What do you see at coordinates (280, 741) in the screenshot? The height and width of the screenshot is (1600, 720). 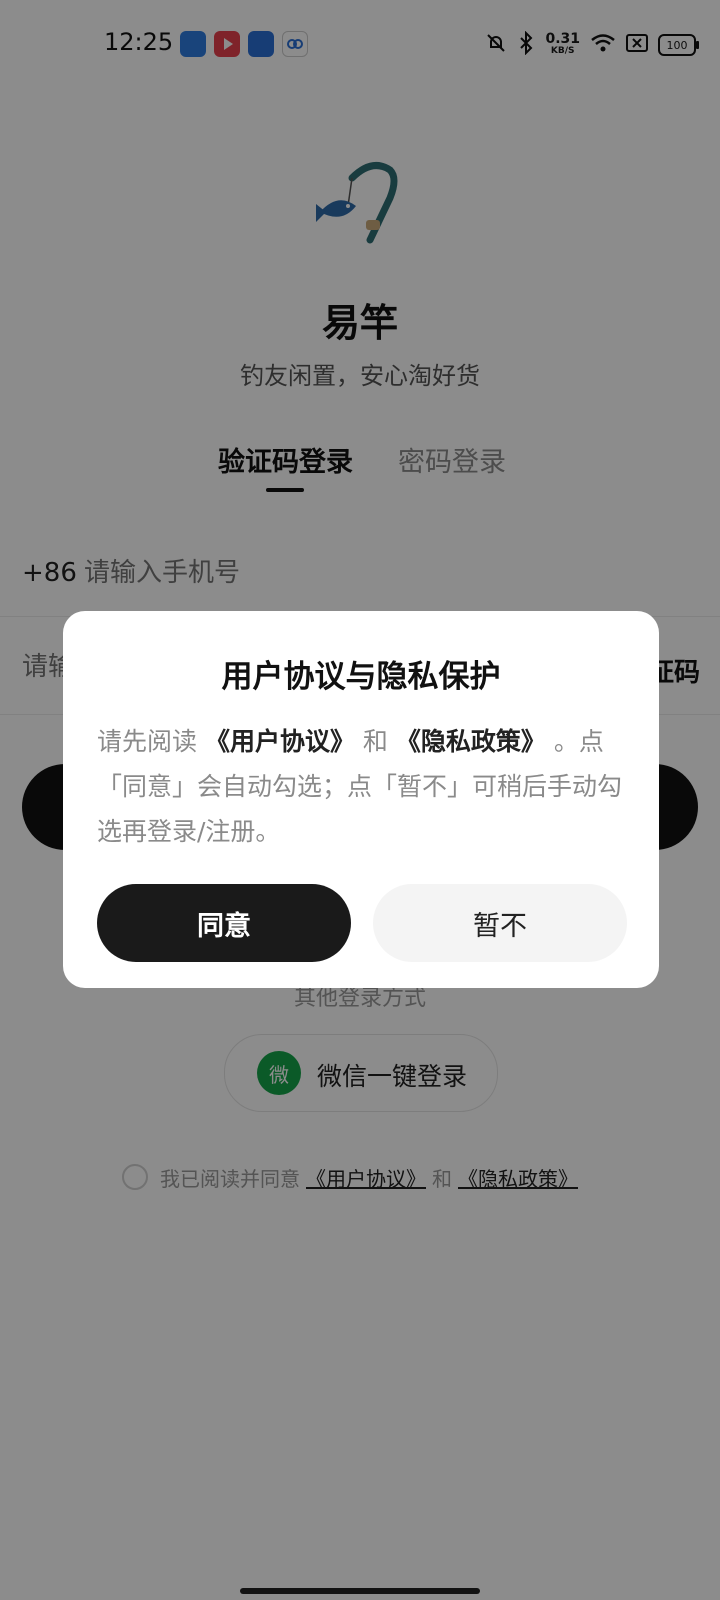 I see `dialog-user-agreement-link: 《用户协议》` at bounding box center [280, 741].